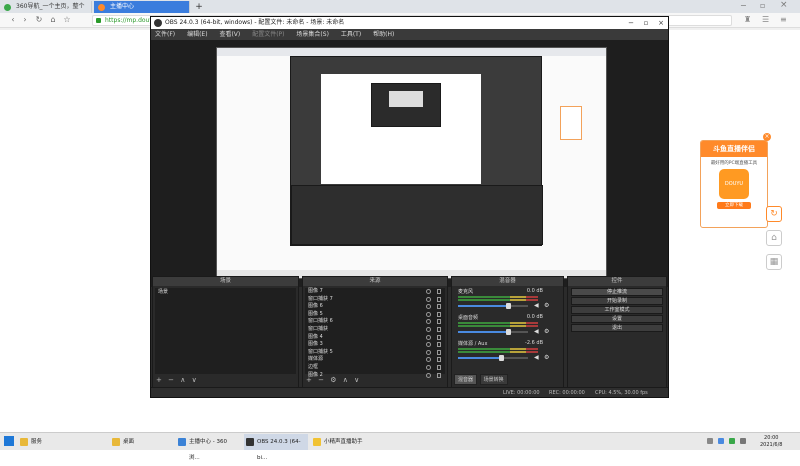 This screenshot has width=800, height=466. I want to click on settings-button: 设置, so click(617, 319).